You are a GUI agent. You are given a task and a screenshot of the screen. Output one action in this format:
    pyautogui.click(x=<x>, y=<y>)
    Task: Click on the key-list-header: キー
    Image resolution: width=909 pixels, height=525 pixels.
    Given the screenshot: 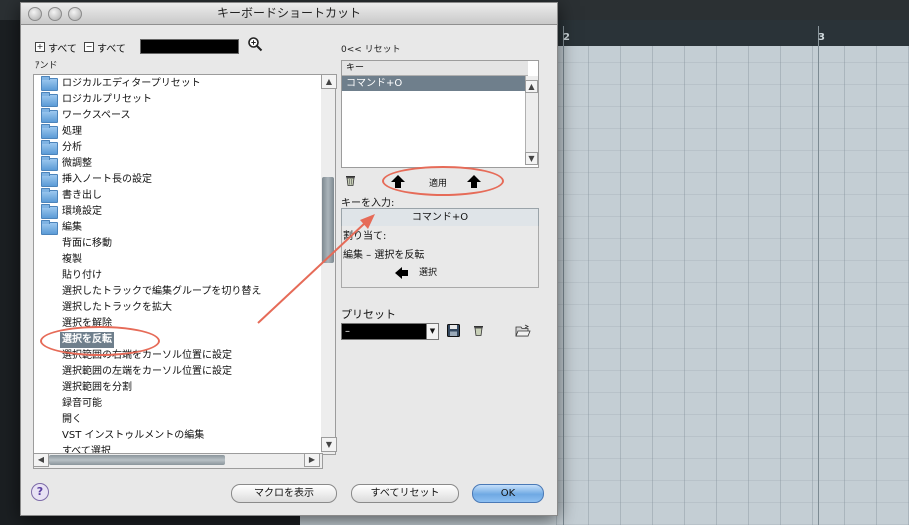 What is the action you would take?
    pyautogui.click(x=435, y=68)
    